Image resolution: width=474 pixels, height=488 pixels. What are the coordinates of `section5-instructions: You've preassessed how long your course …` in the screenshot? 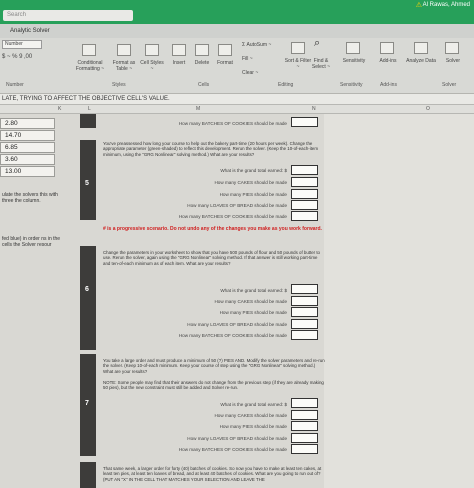 It's located at (211, 149).